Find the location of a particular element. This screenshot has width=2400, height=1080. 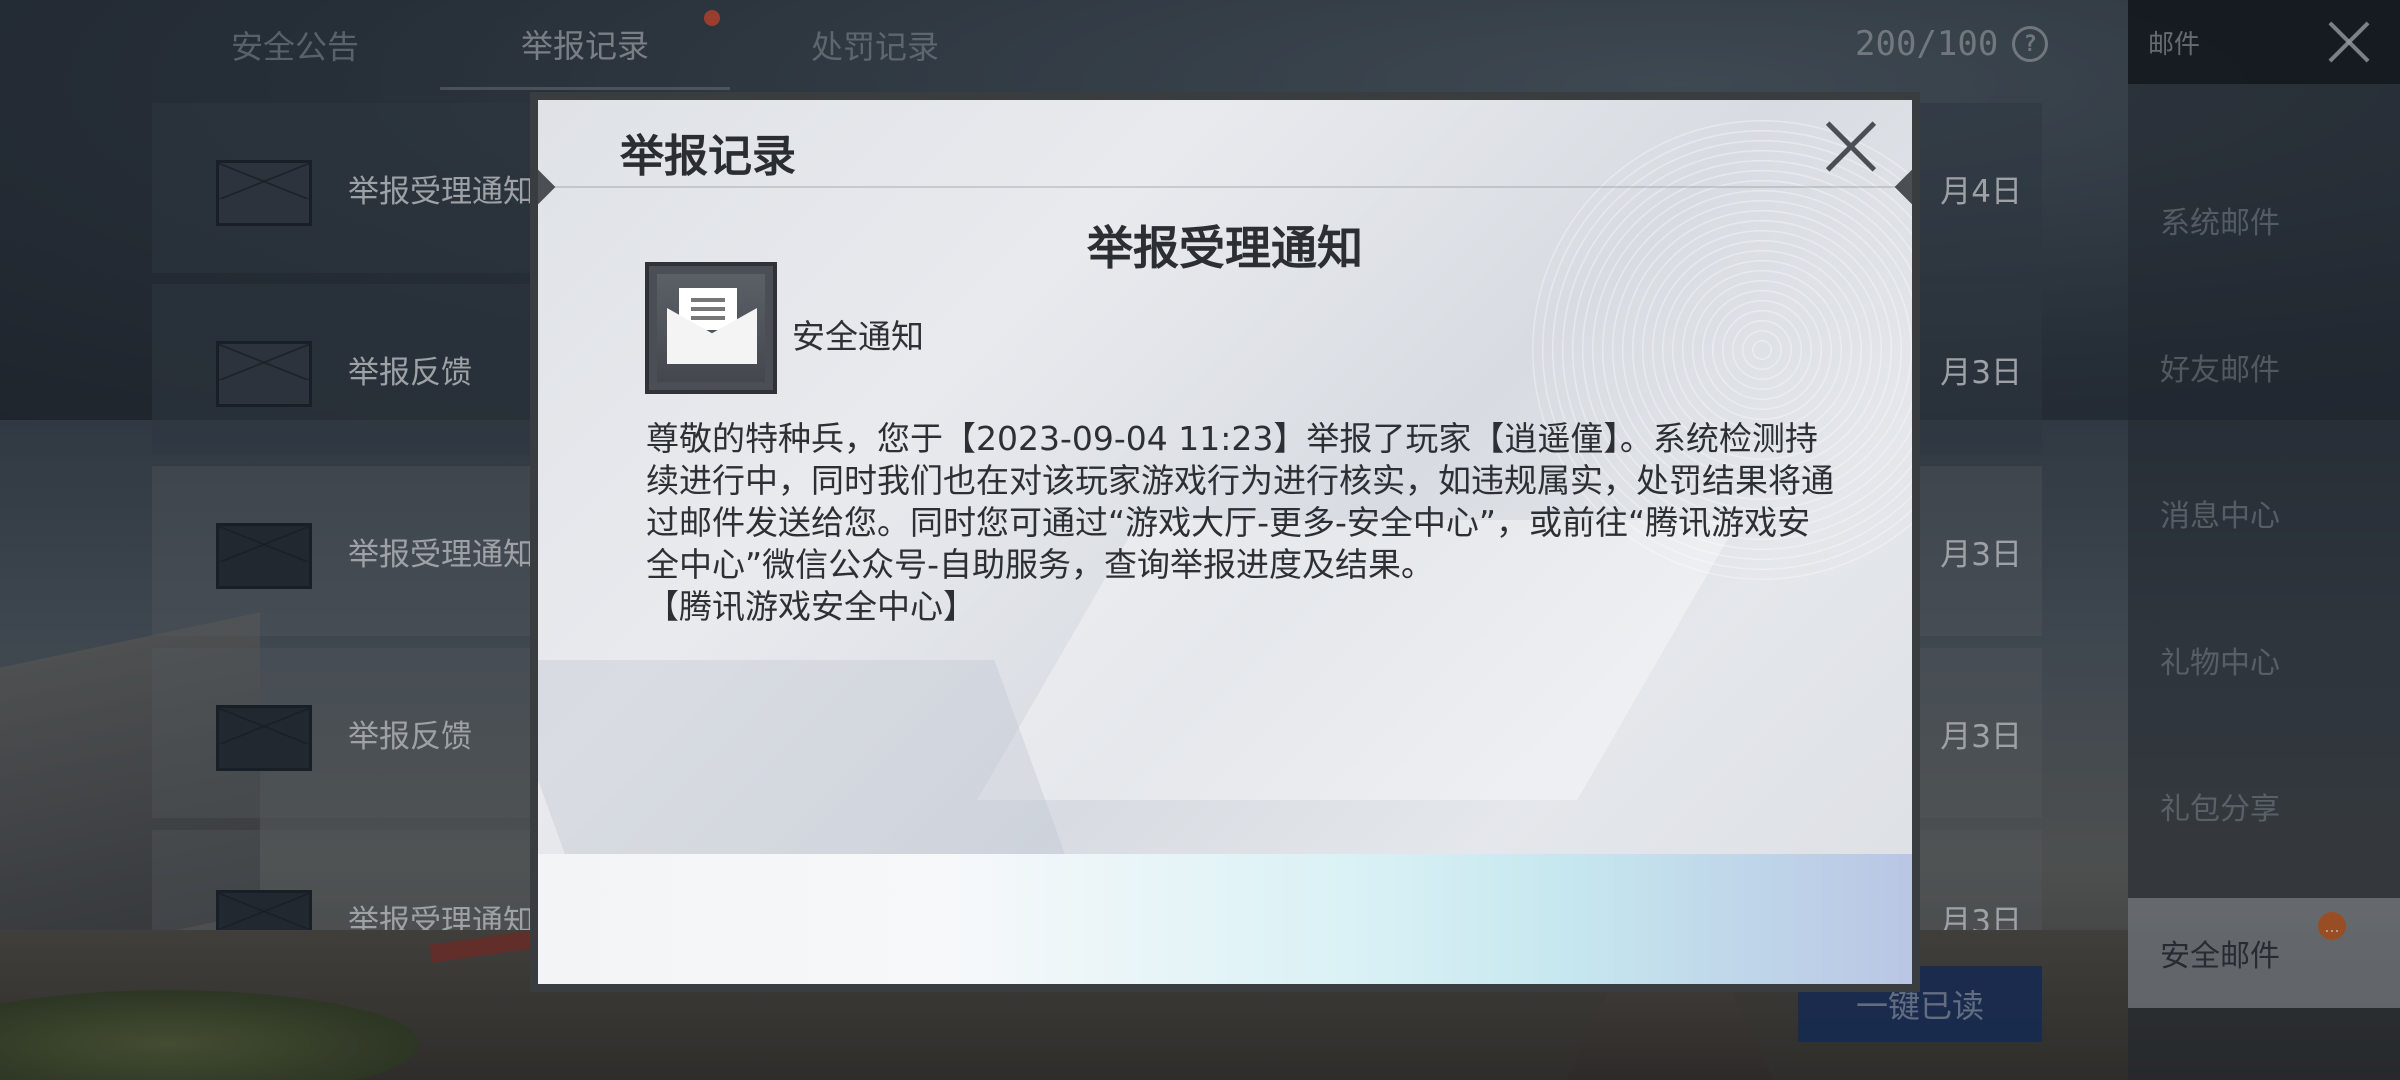

close-icon is located at coordinates (1851, 147).